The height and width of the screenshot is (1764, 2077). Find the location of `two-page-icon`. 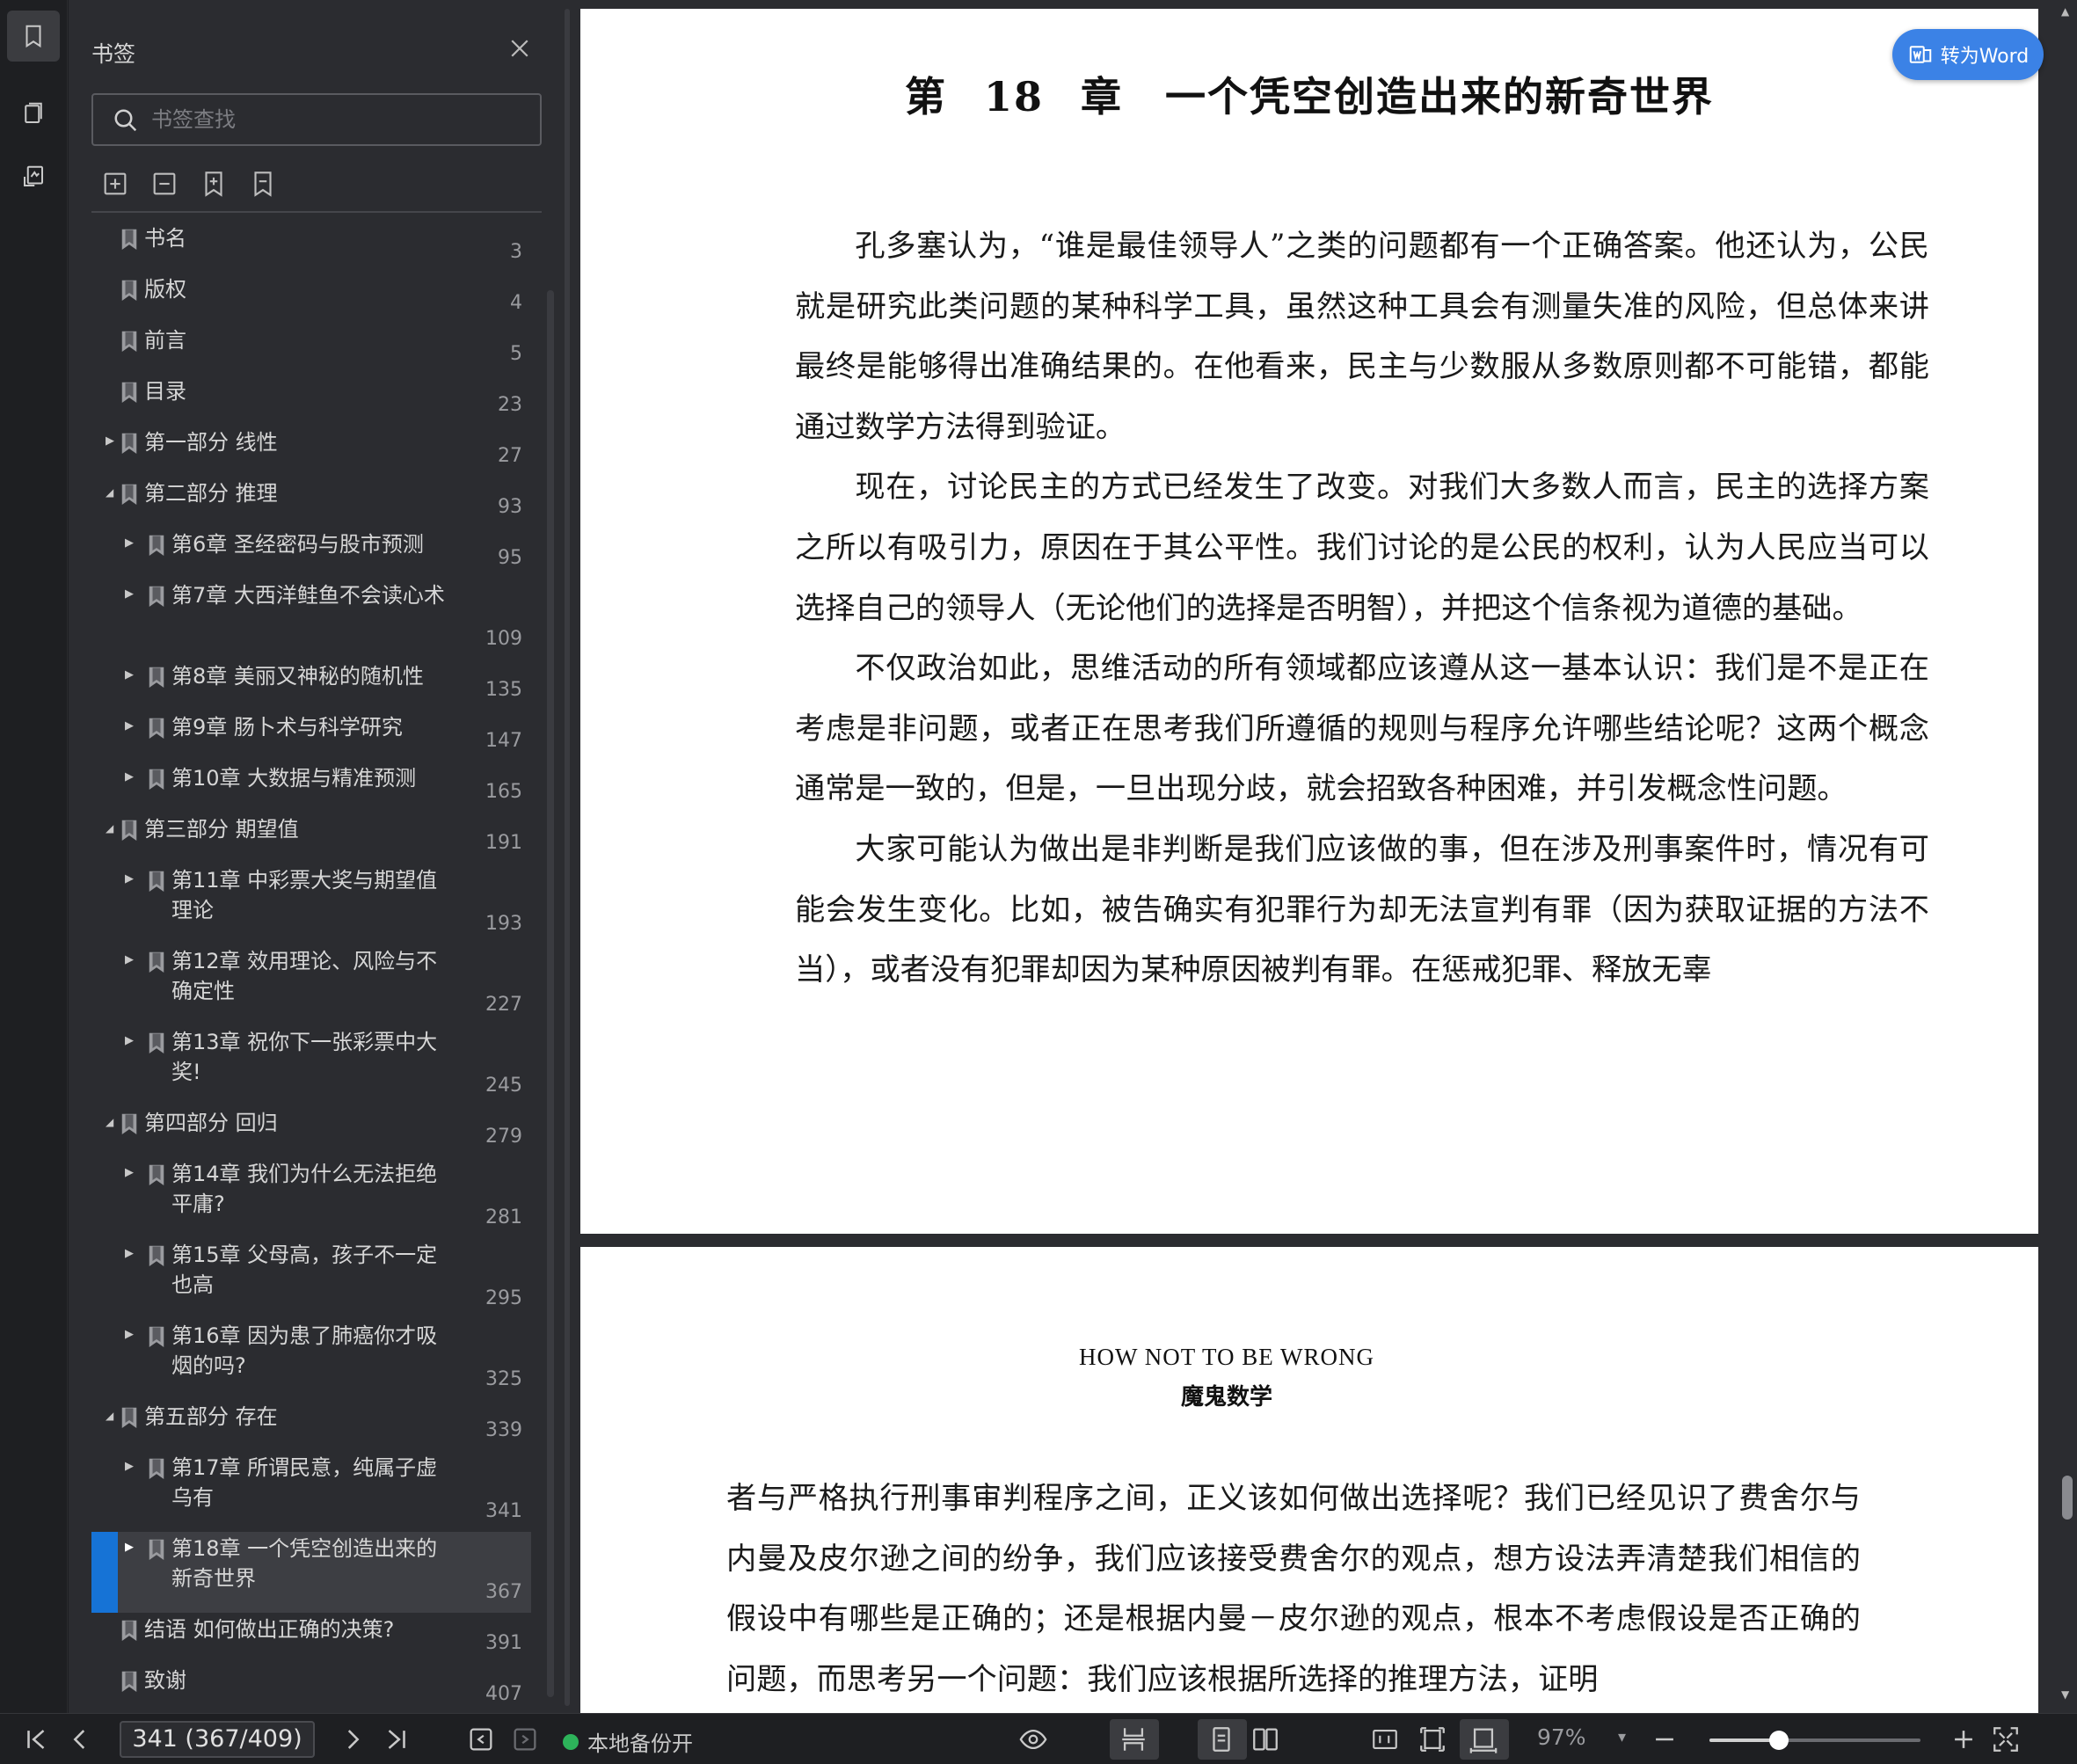

two-page-icon is located at coordinates (1265, 1739).